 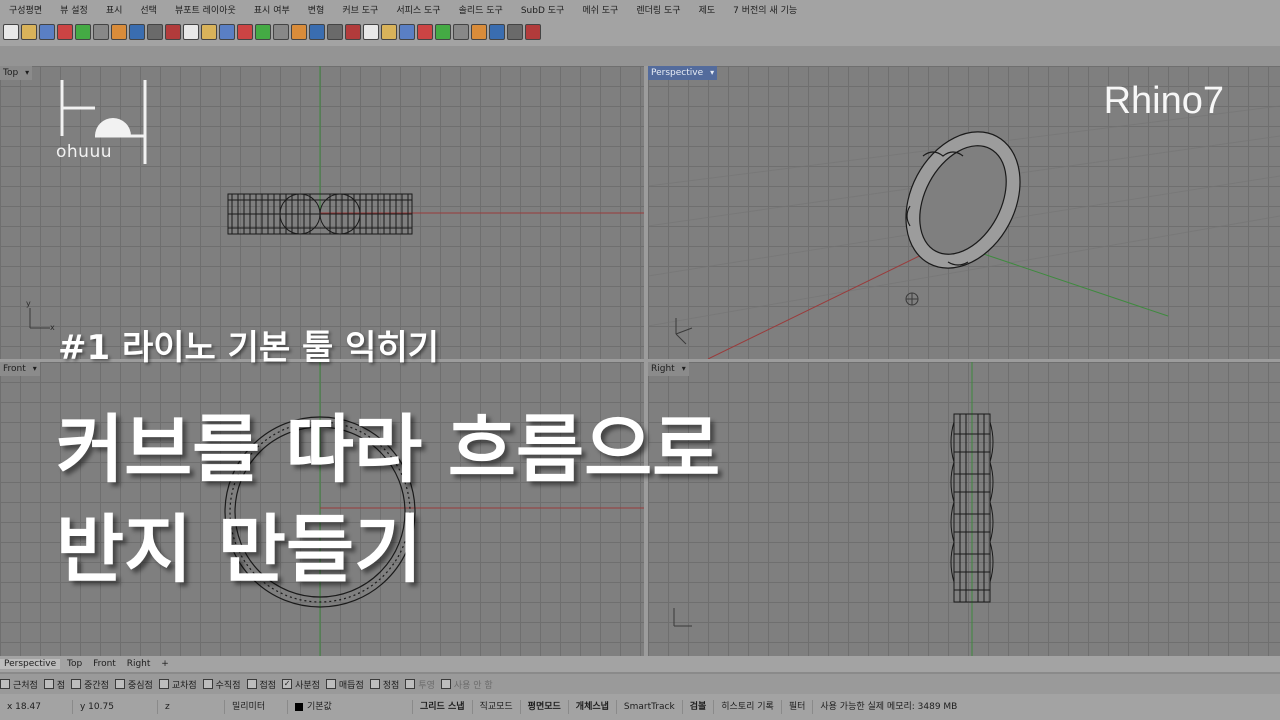 I want to click on zoom-extents-icon, so click(x=227, y=32).